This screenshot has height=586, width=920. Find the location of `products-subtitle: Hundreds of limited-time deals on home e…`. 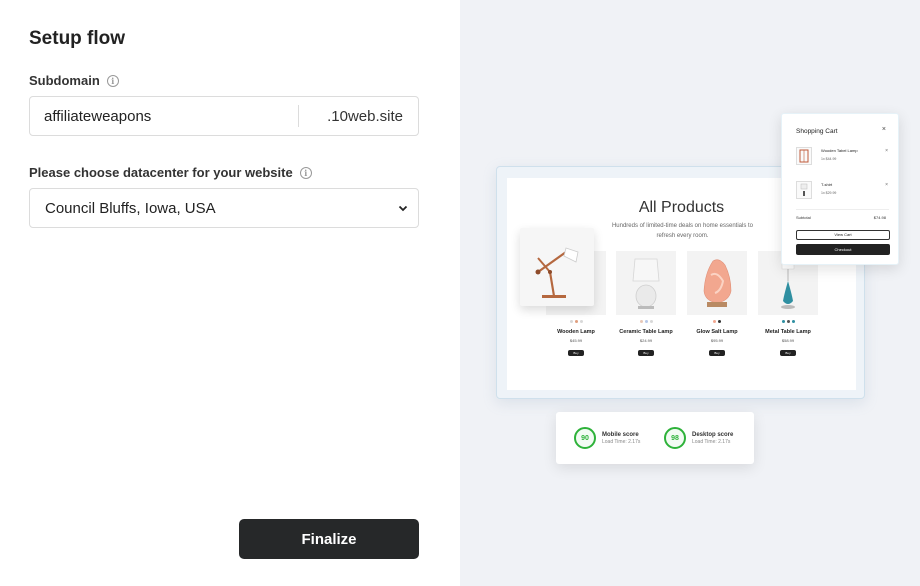

products-subtitle: Hundreds of limited-time deals on home e… is located at coordinates (682, 231).